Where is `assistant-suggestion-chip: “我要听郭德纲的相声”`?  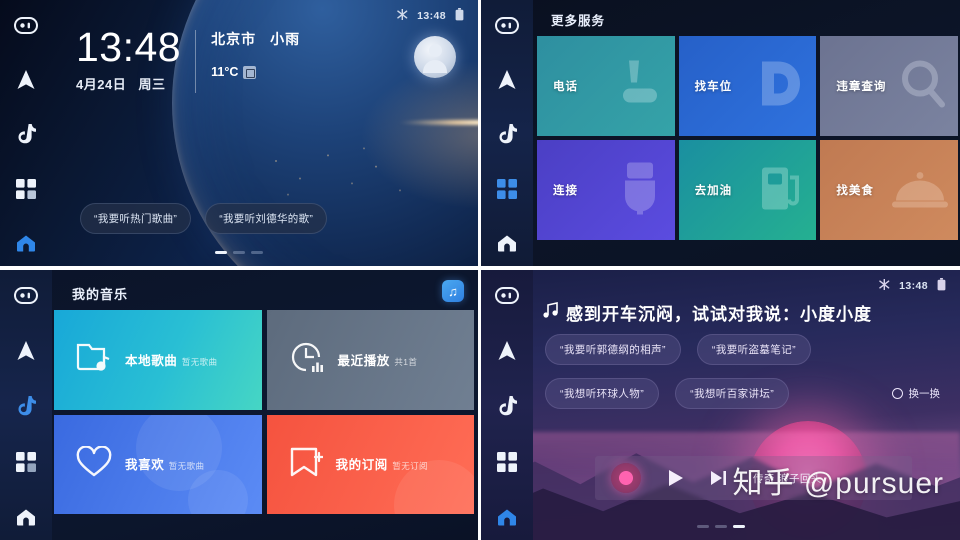 assistant-suggestion-chip: “我要听郭德纲的相声” is located at coordinates (613, 349).